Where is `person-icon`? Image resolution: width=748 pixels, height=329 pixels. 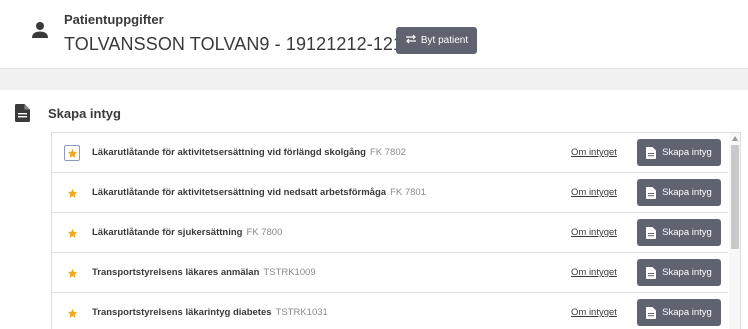
person-icon is located at coordinates (40, 30).